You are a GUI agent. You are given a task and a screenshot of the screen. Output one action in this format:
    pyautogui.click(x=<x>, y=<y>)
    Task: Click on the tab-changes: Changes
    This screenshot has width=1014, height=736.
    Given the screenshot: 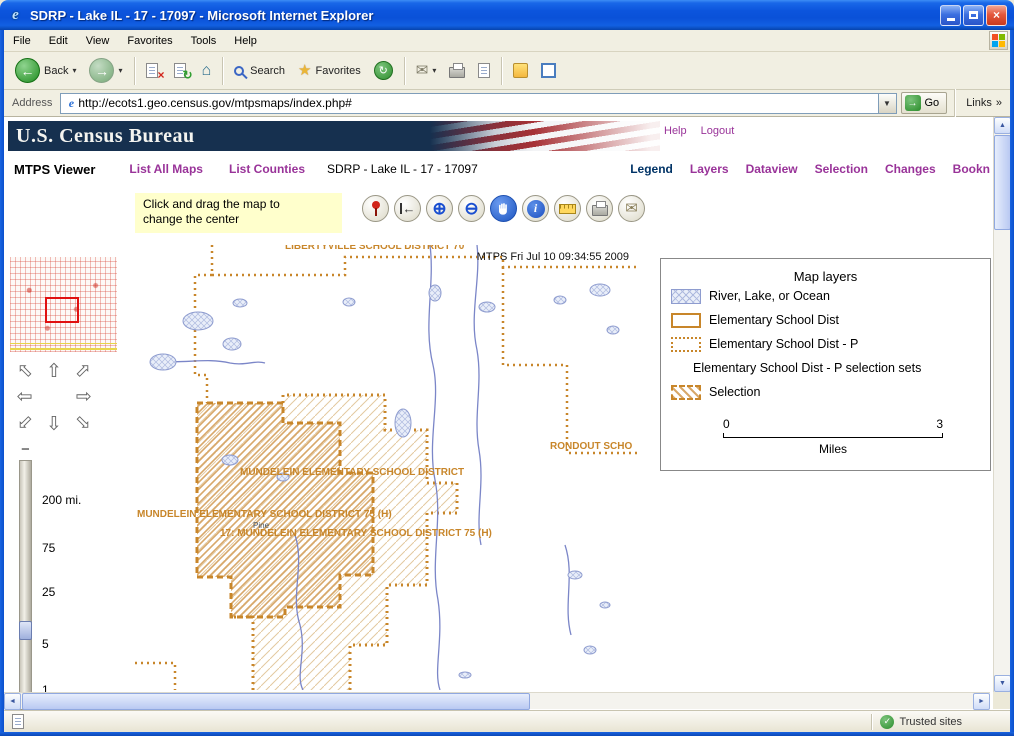 What is the action you would take?
    pyautogui.click(x=910, y=169)
    